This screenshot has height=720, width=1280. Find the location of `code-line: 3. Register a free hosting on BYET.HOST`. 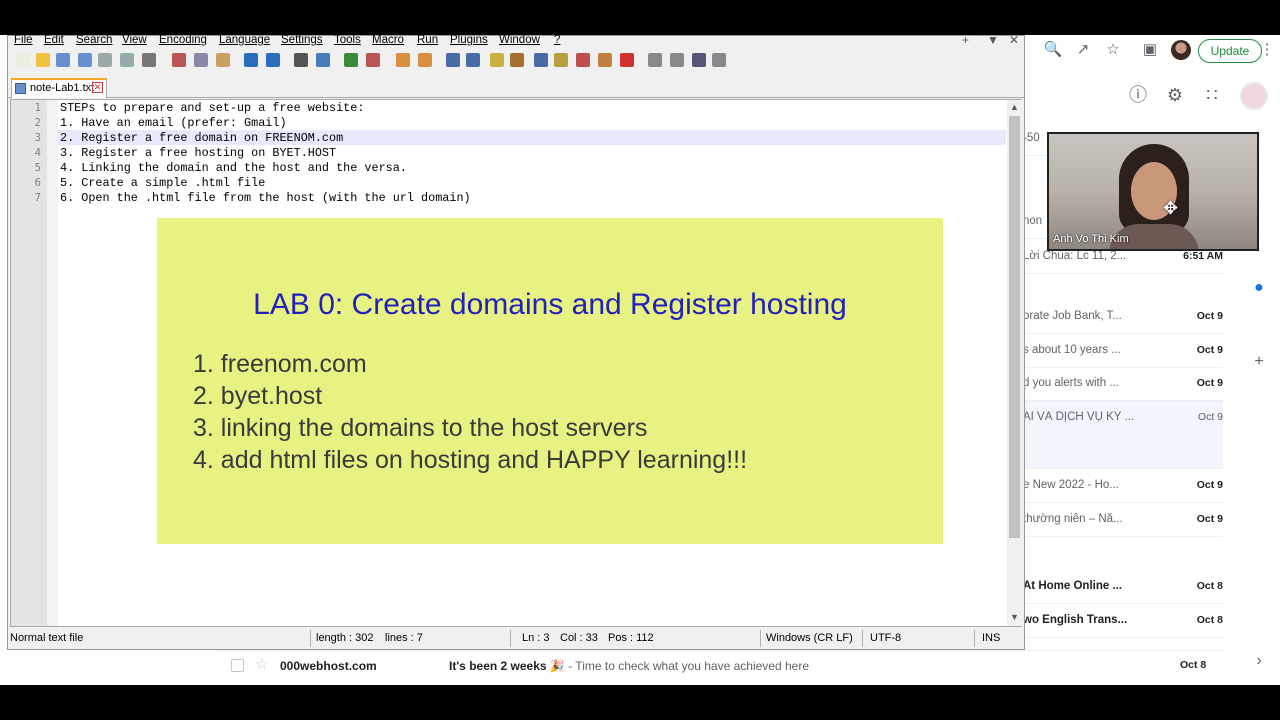

code-line: 3. Register a free hosting on BYET.HOST is located at coordinates (198, 153).